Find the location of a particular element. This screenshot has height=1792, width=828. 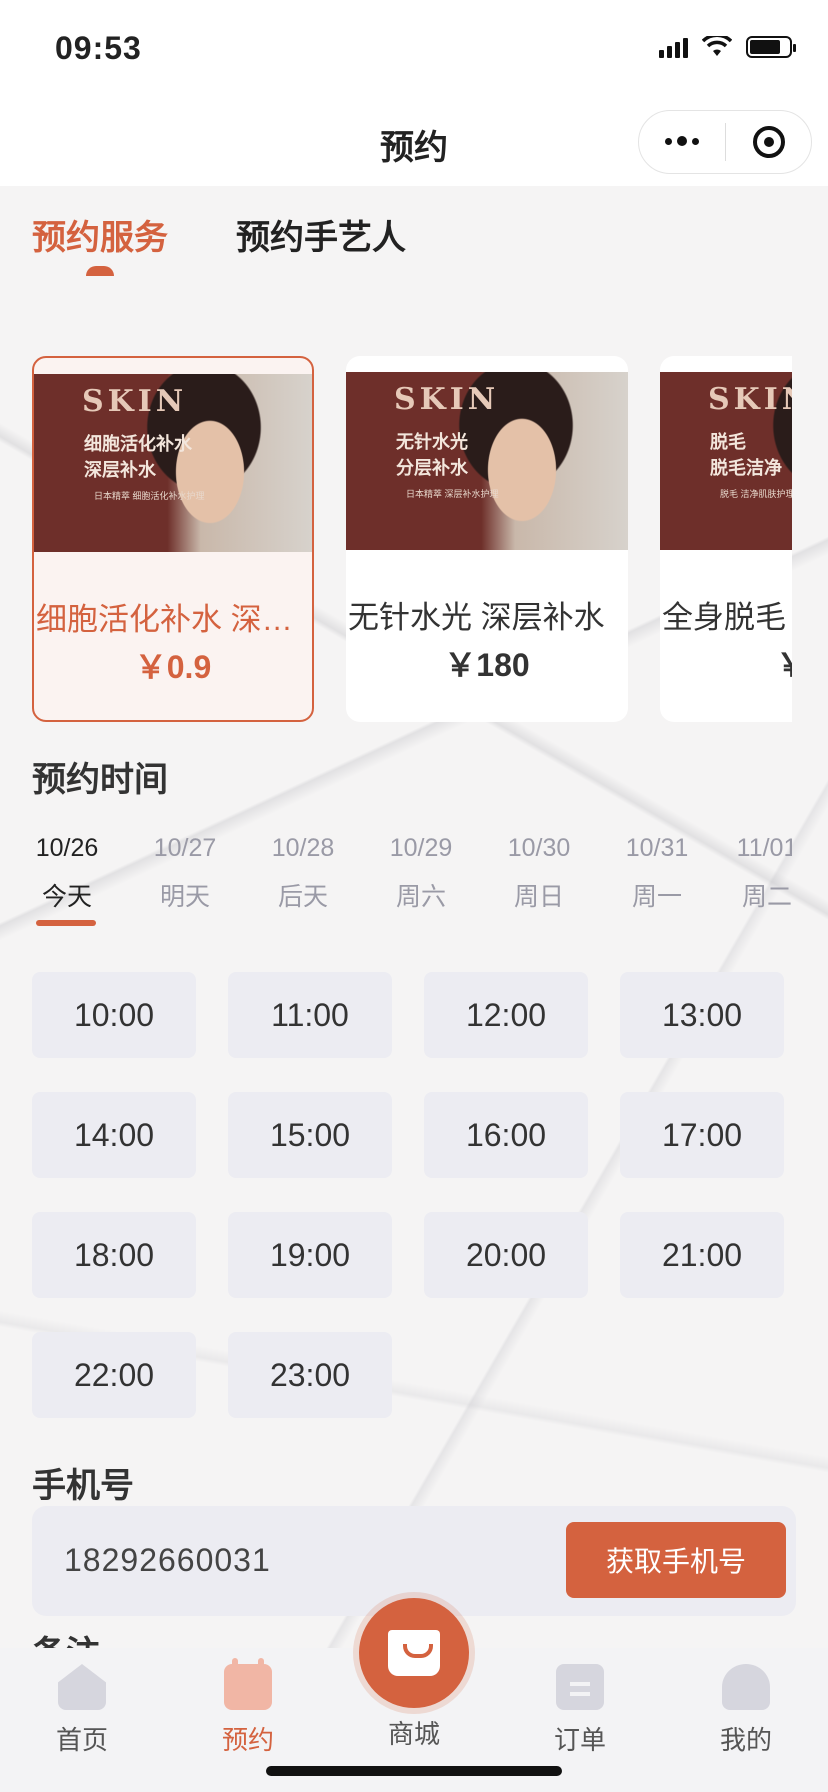

time-slot: 17:00 is located at coordinates (702, 1135).